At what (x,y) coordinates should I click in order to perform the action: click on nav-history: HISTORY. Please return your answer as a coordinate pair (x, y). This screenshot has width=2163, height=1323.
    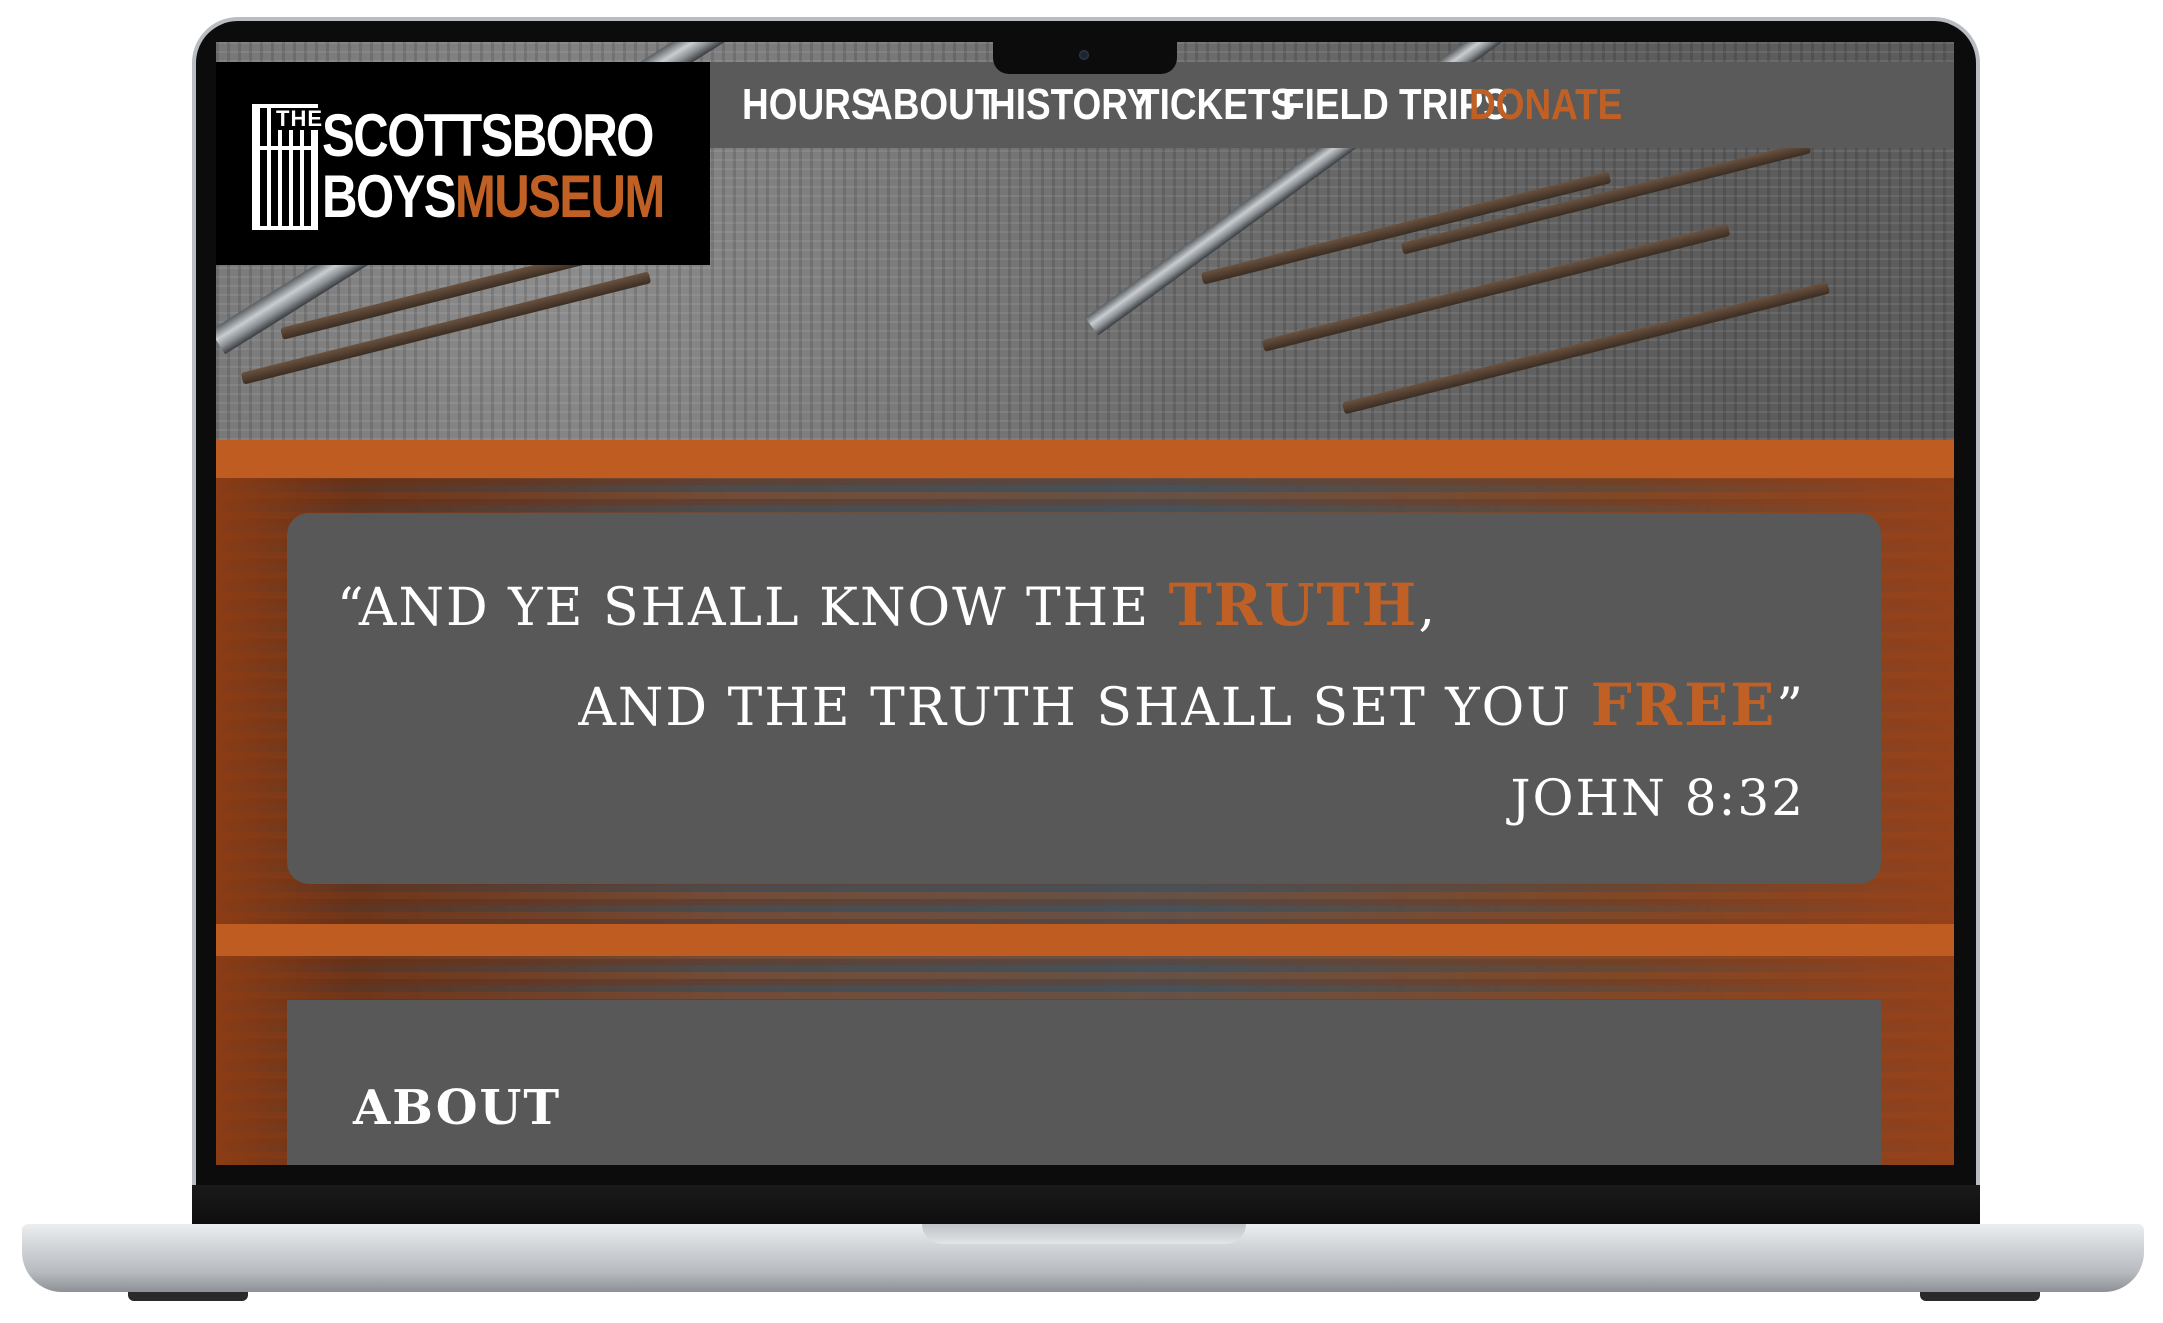
    Looking at the image, I should click on (1070, 105).